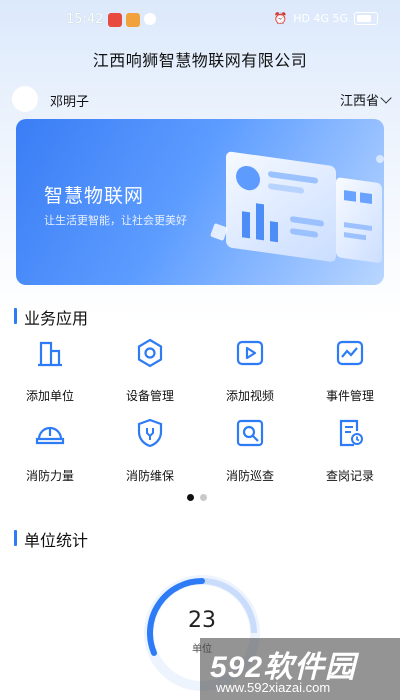  What do you see at coordinates (380, 159) in the screenshot?
I see `decor-dot` at bounding box center [380, 159].